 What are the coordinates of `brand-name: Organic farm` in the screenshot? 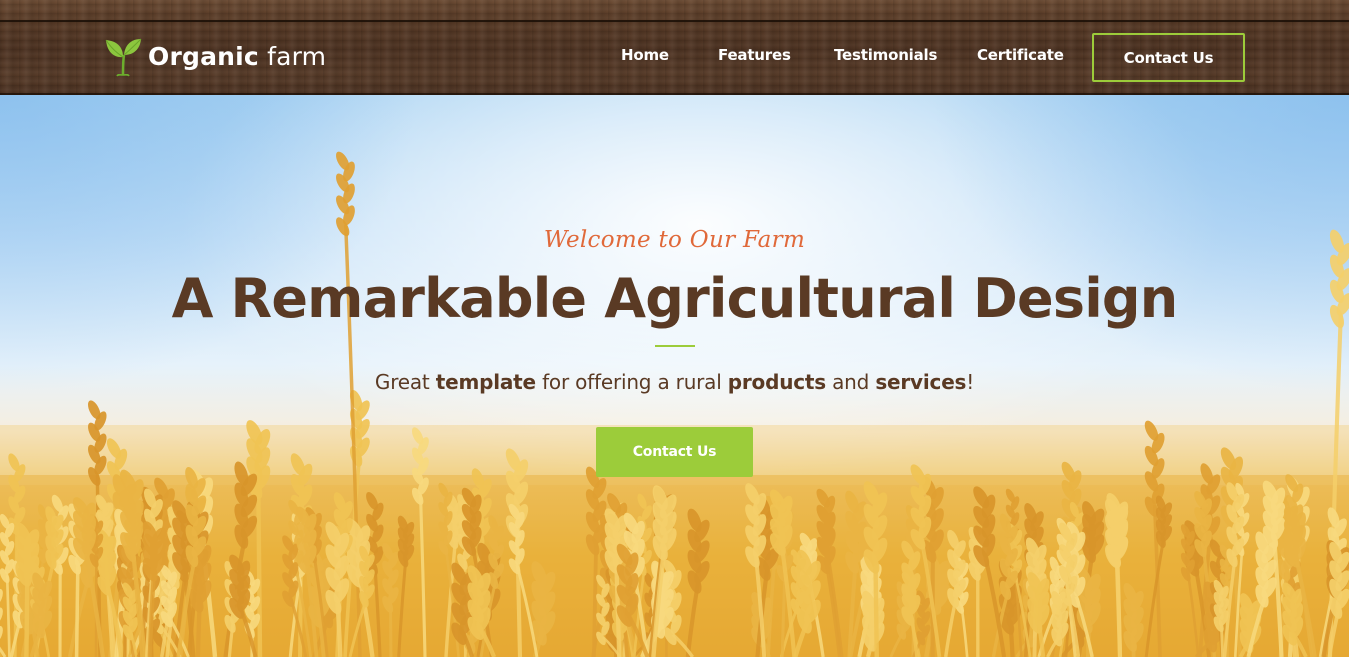 It's located at (237, 56).